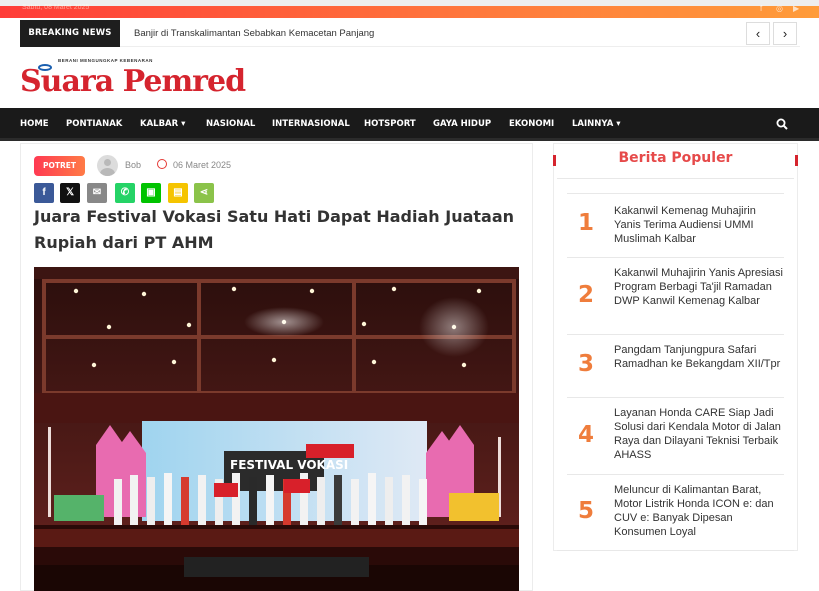 The width and height of the screenshot is (819, 591). Describe the element at coordinates (782, 124) in the screenshot. I see `search-icon` at that location.